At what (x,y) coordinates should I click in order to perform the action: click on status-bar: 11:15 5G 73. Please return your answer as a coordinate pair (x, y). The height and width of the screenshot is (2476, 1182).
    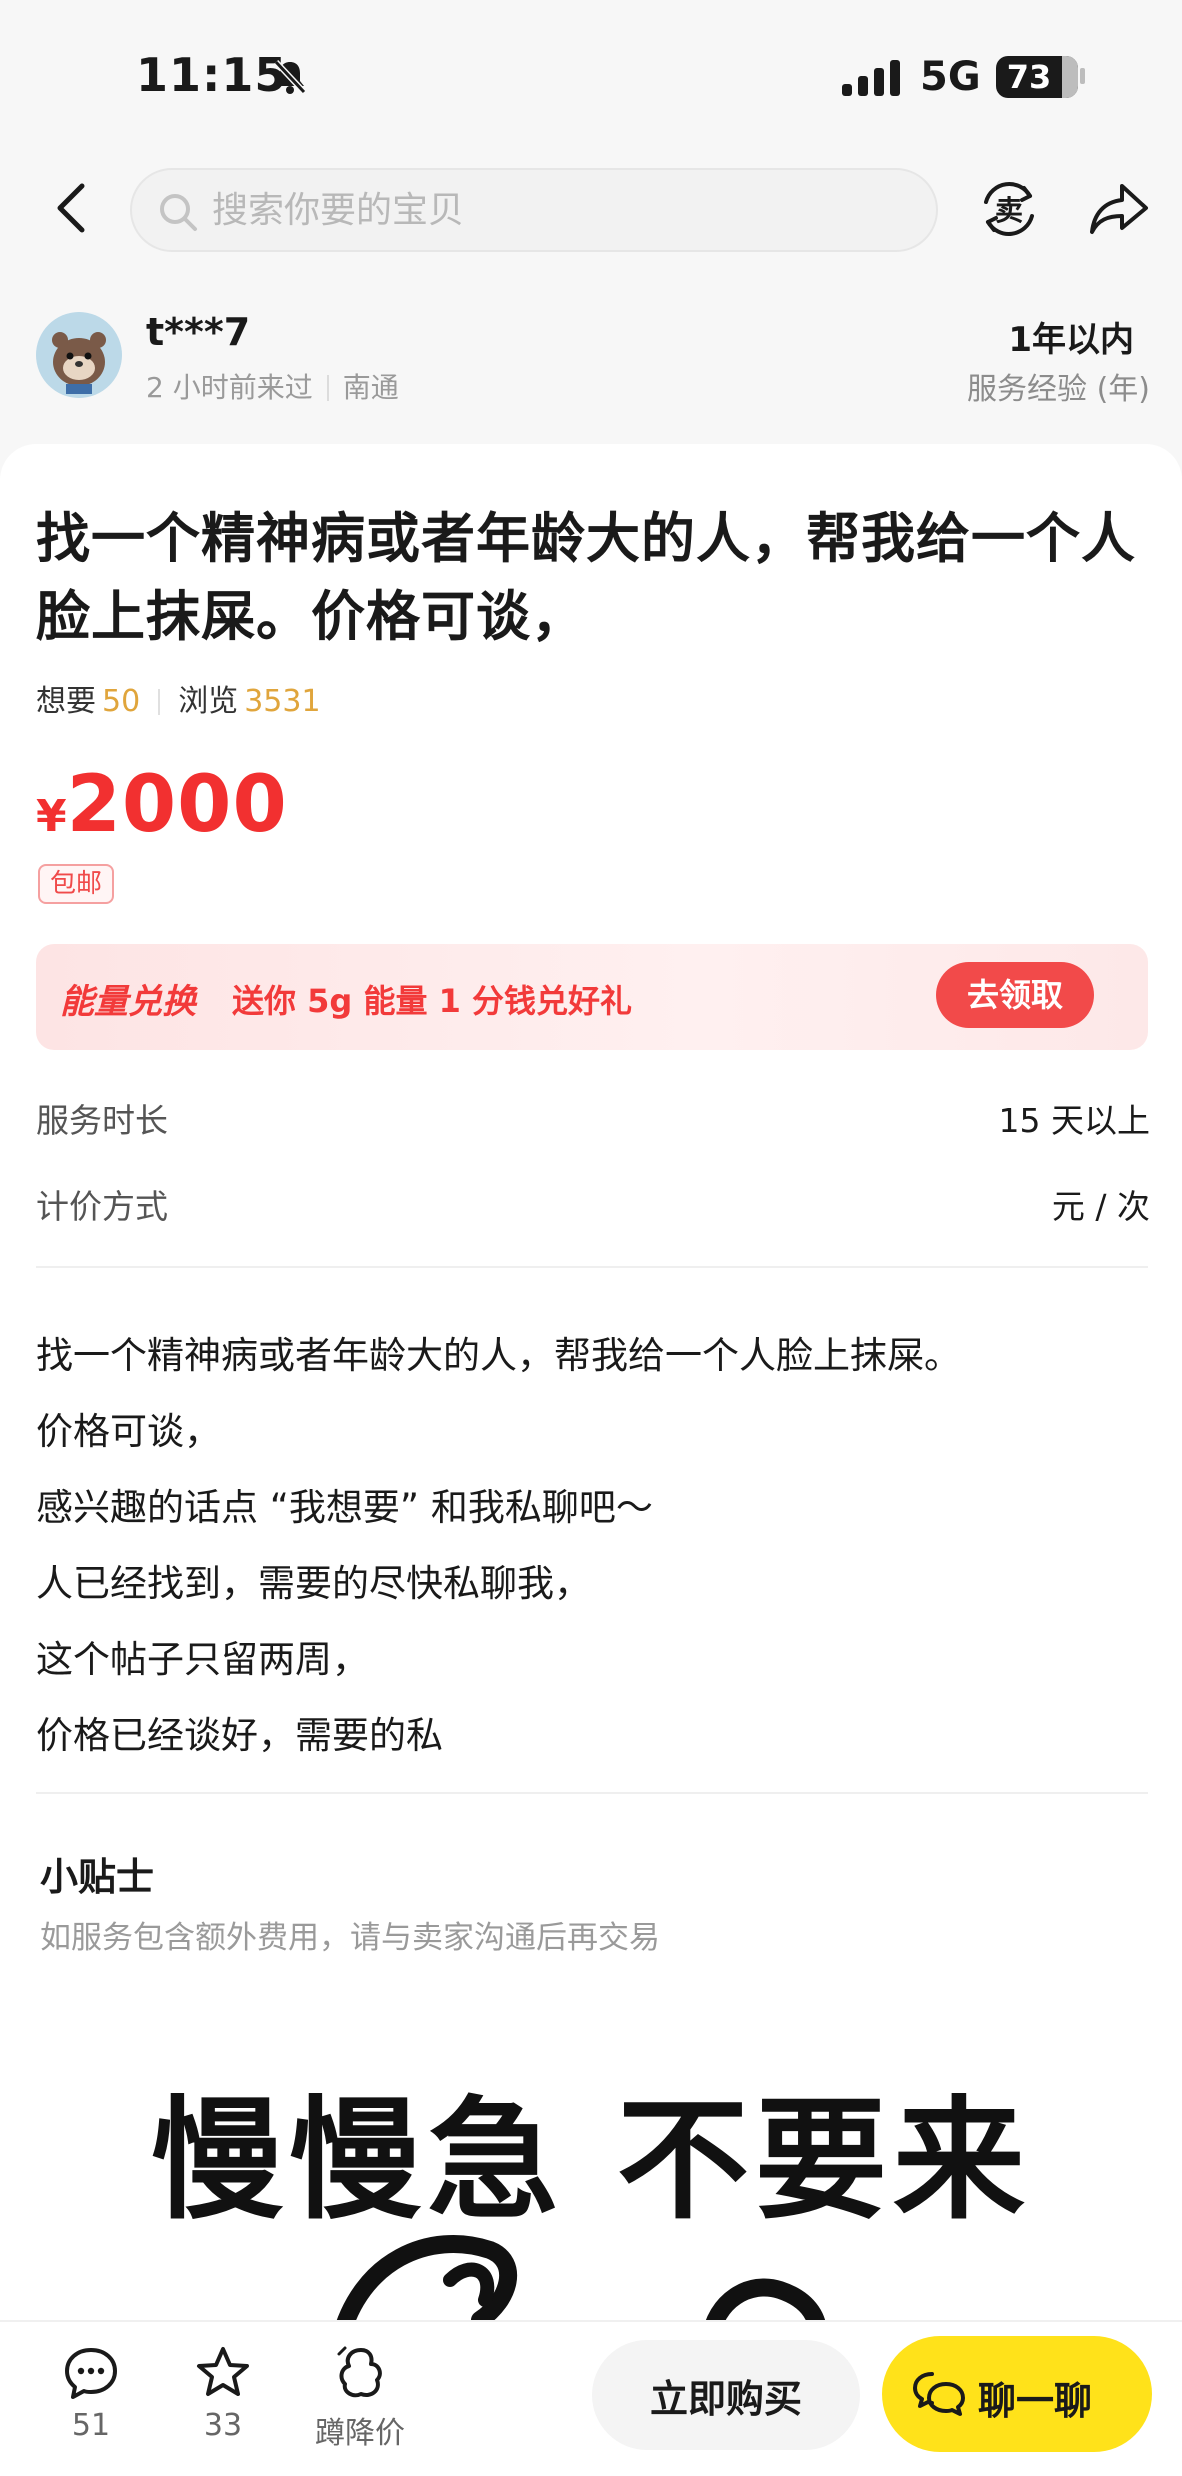
    Looking at the image, I should click on (591, 75).